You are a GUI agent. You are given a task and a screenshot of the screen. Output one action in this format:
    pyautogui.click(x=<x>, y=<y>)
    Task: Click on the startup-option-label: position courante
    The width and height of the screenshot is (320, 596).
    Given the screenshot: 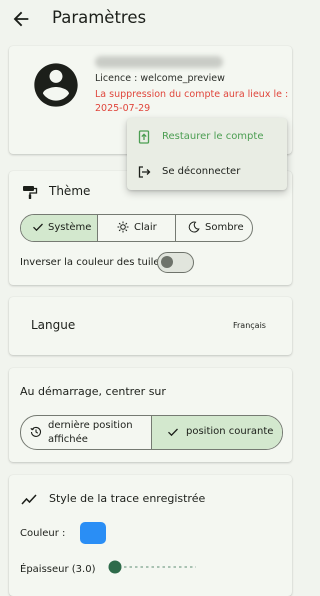 What is the action you would take?
    pyautogui.click(x=230, y=431)
    